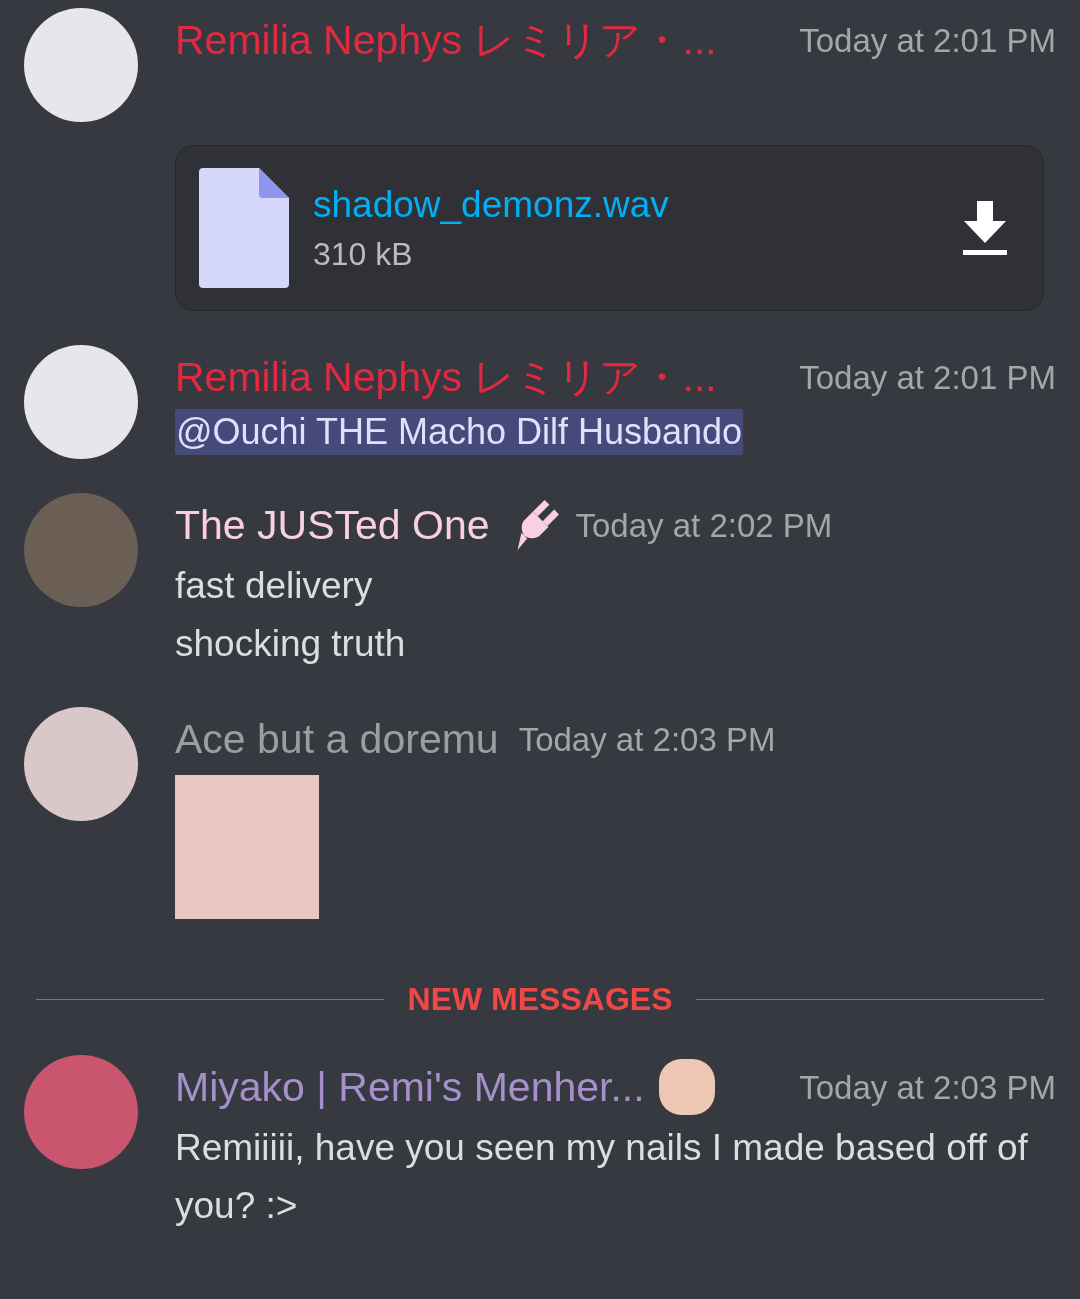  I want to click on download-icon, so click(985, 228).